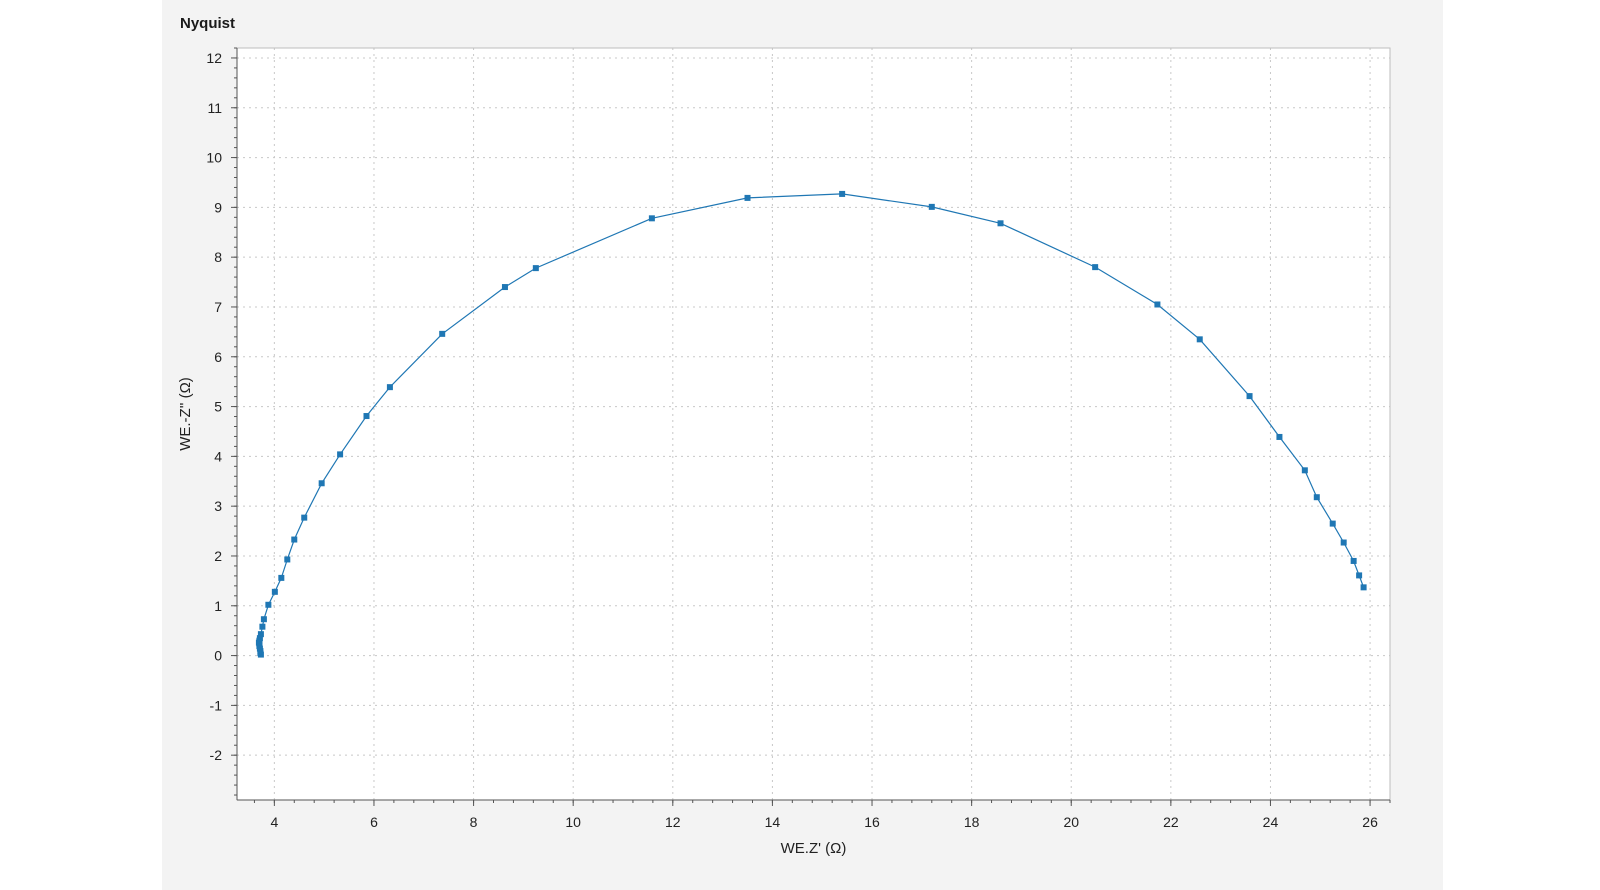 The height and width of the screenshot is (890, 1600). Describe the element at coordinates (218, 357) in the screenshot. I see `y-tick-label: 6` at that location.